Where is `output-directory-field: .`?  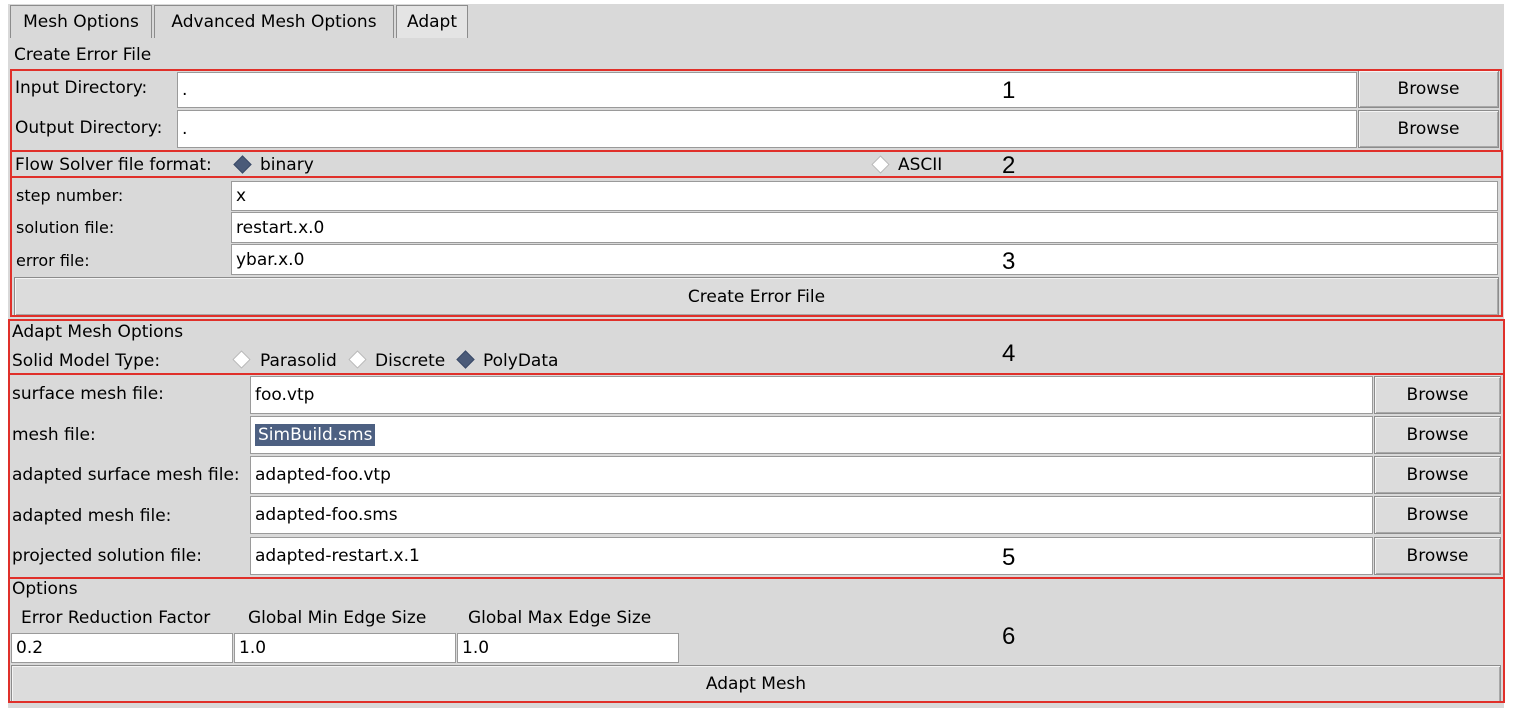 output-directory-field: . is located at coordinates (767, 129).